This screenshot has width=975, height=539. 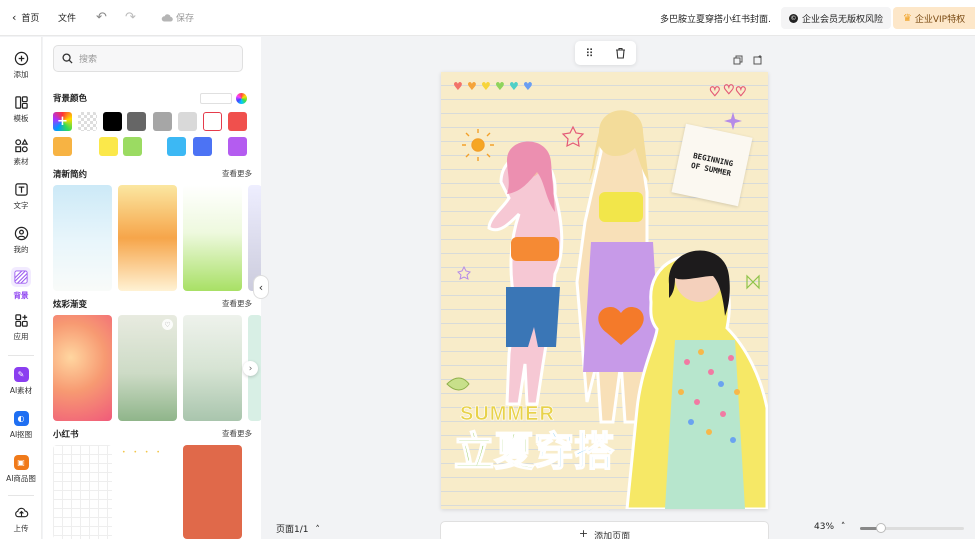 What do you see at coordinates (70, 305) in the screenshot?
I see `section-title-gradient: 炫彩渐变` at bounding box center [70, 305].